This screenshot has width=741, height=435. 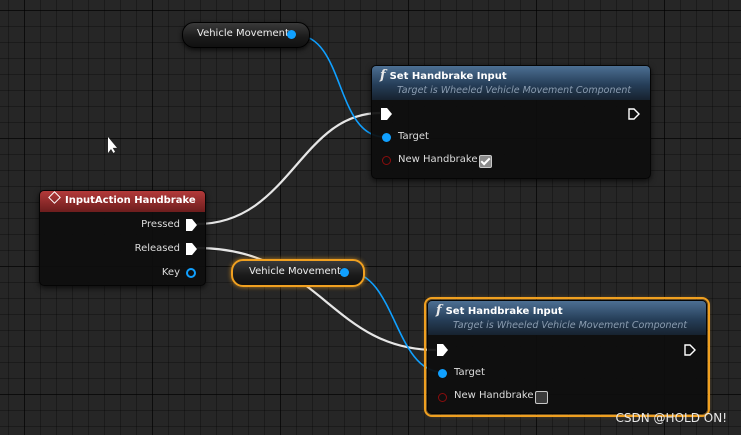 What do you see at coordinates (191, 273) in the screenshot?
I see `key-output-pin` at bounding box center [191, 273].